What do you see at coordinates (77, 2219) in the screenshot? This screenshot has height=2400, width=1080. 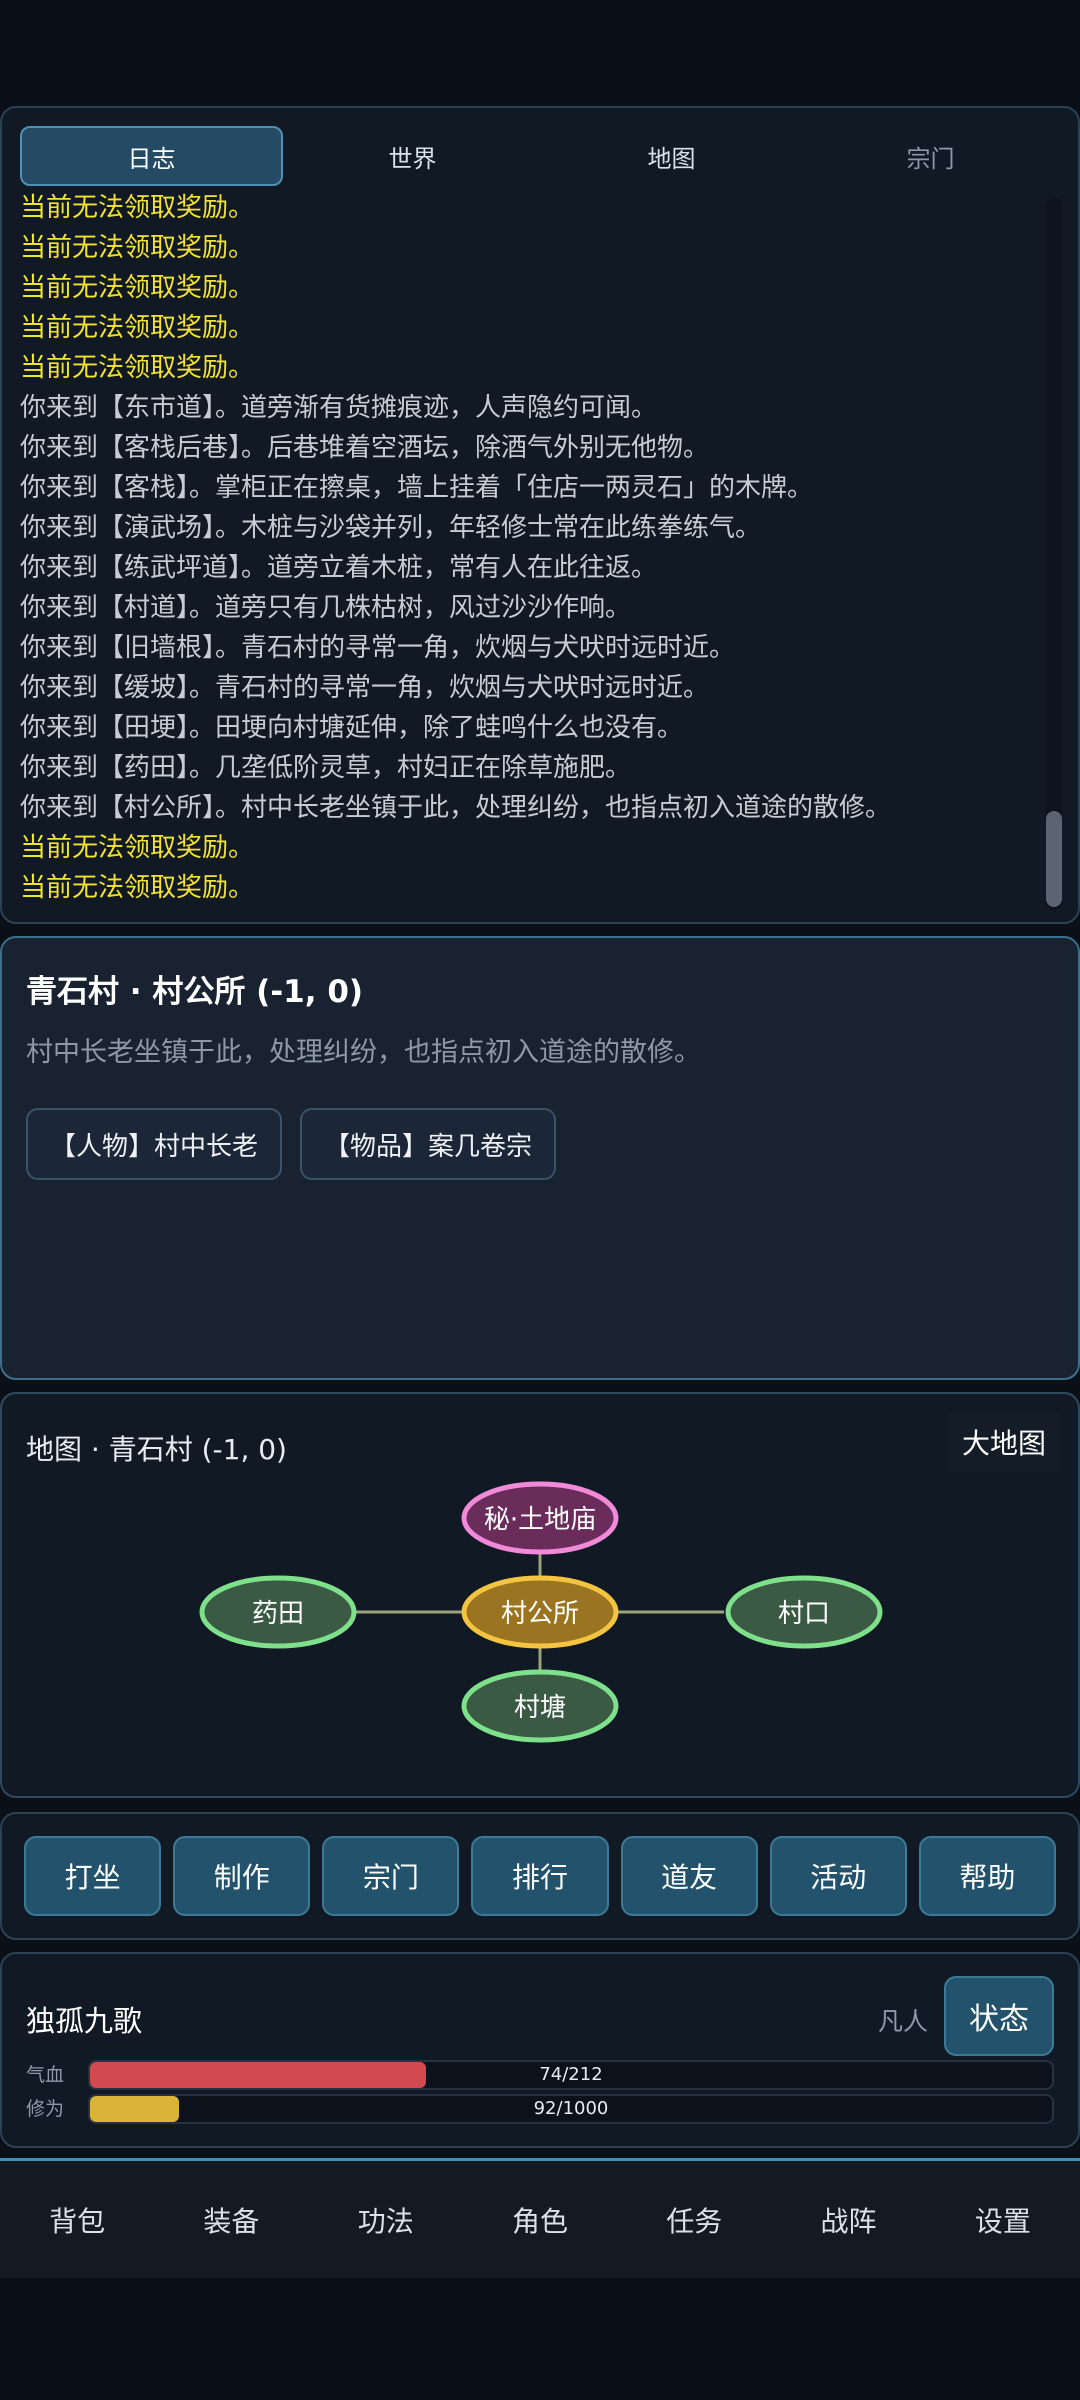 I see `nav-bag: 背包` at bounding box center [77, 2219].